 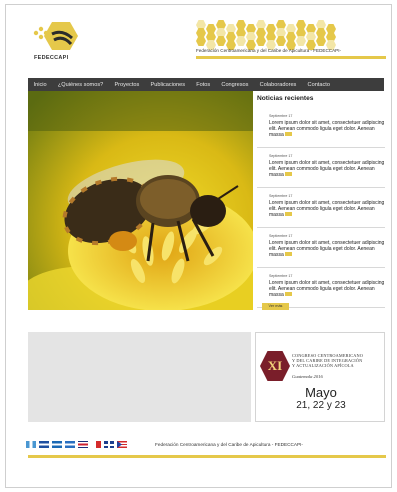 I want to click on congress-badge: XI, so click(x=275, y=366).